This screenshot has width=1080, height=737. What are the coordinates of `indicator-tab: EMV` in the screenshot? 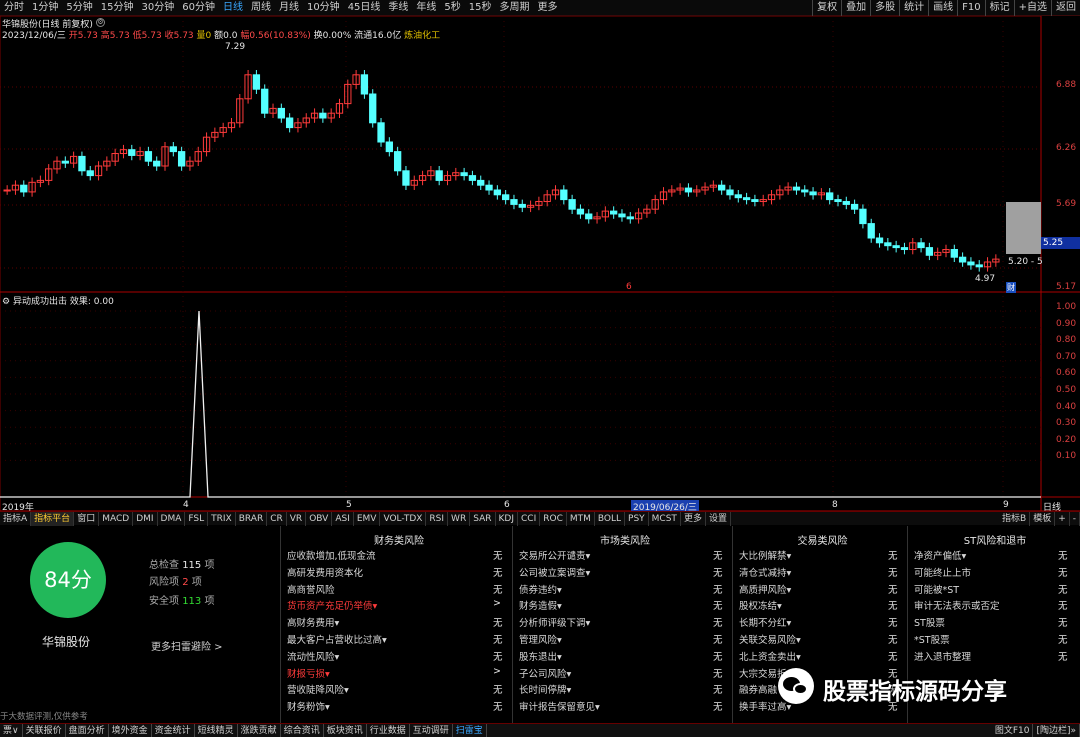 It's located at (367, 518).